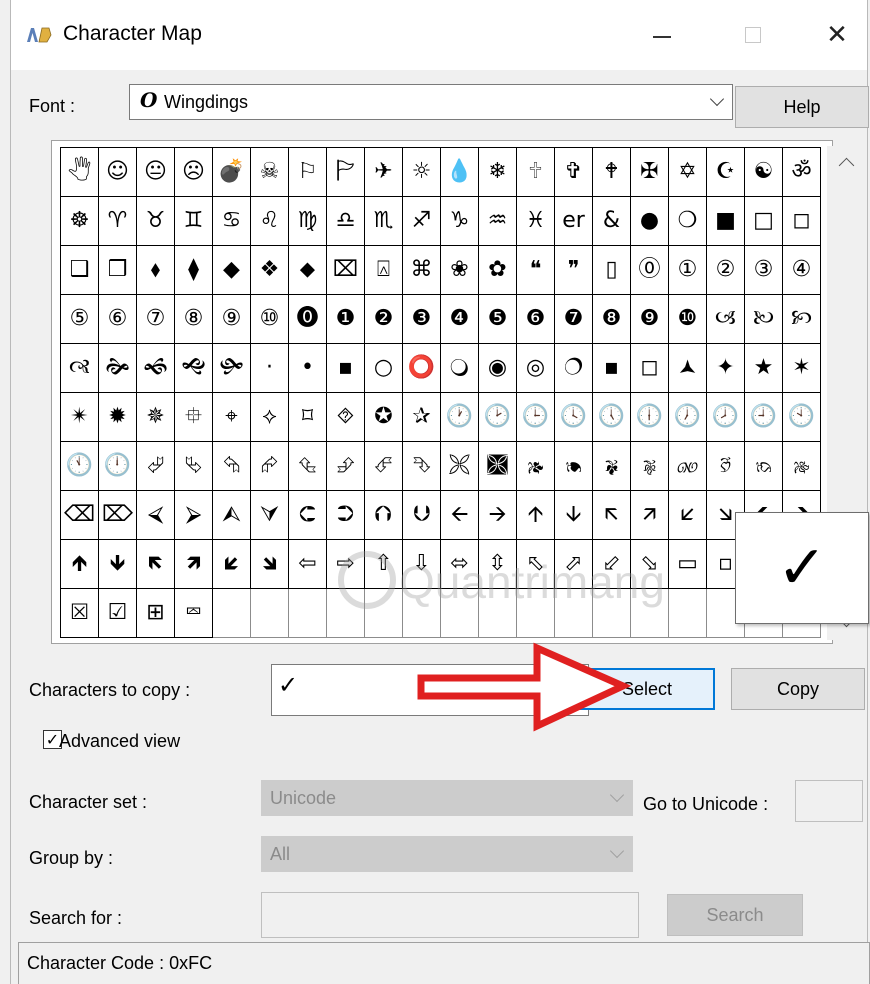 The height and width of the screenshot is (984, 870). I want to click on character-cell: 🙞, so click(118, 368).